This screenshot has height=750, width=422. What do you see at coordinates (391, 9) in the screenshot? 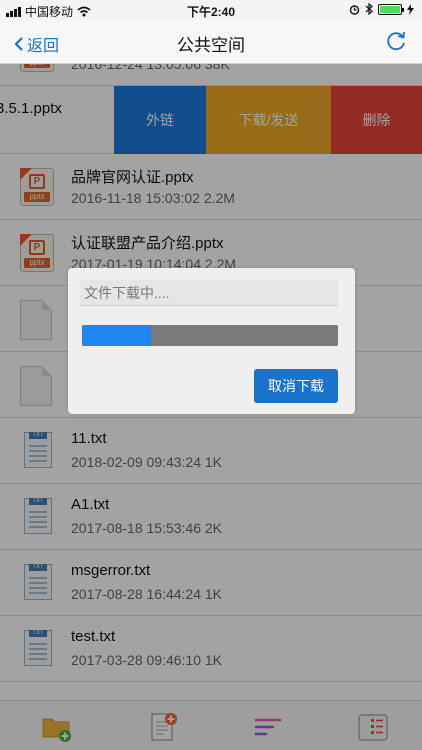
I see `battery-icon` at bounding box center [391, 9].